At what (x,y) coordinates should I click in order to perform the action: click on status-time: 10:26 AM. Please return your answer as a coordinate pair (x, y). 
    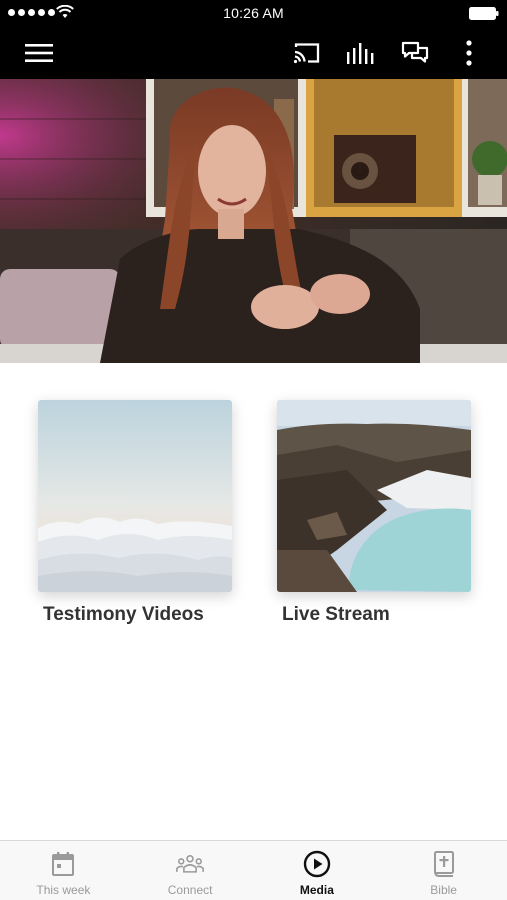
    Looking at the image, I should click on (253, 13).